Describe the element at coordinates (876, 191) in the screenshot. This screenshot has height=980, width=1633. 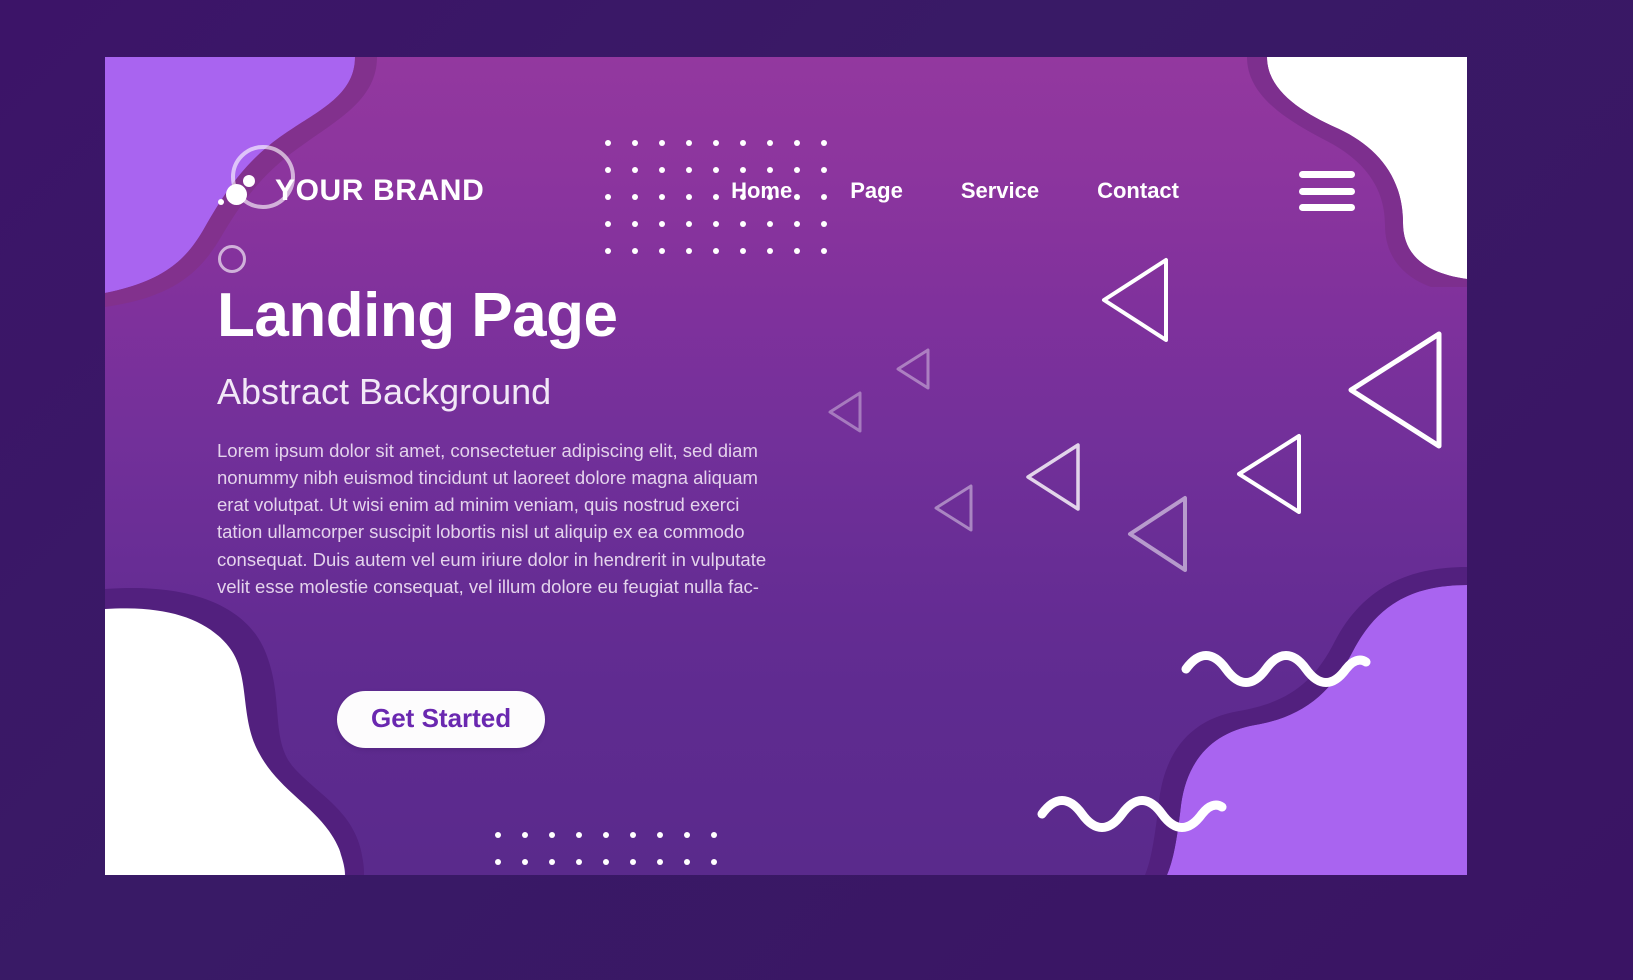
I see `nav-link-page: Page` at that location.